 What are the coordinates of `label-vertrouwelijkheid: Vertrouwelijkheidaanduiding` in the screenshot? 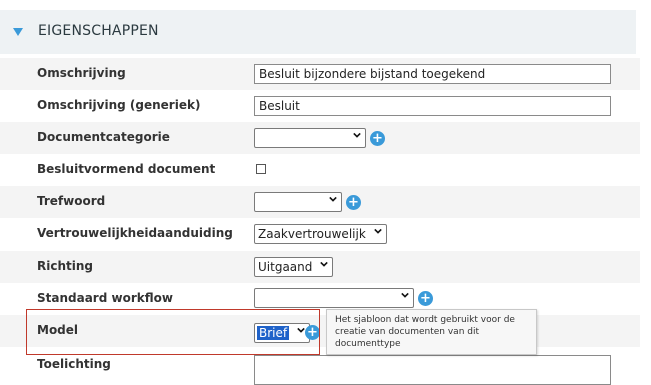 It's located at (135, 233).